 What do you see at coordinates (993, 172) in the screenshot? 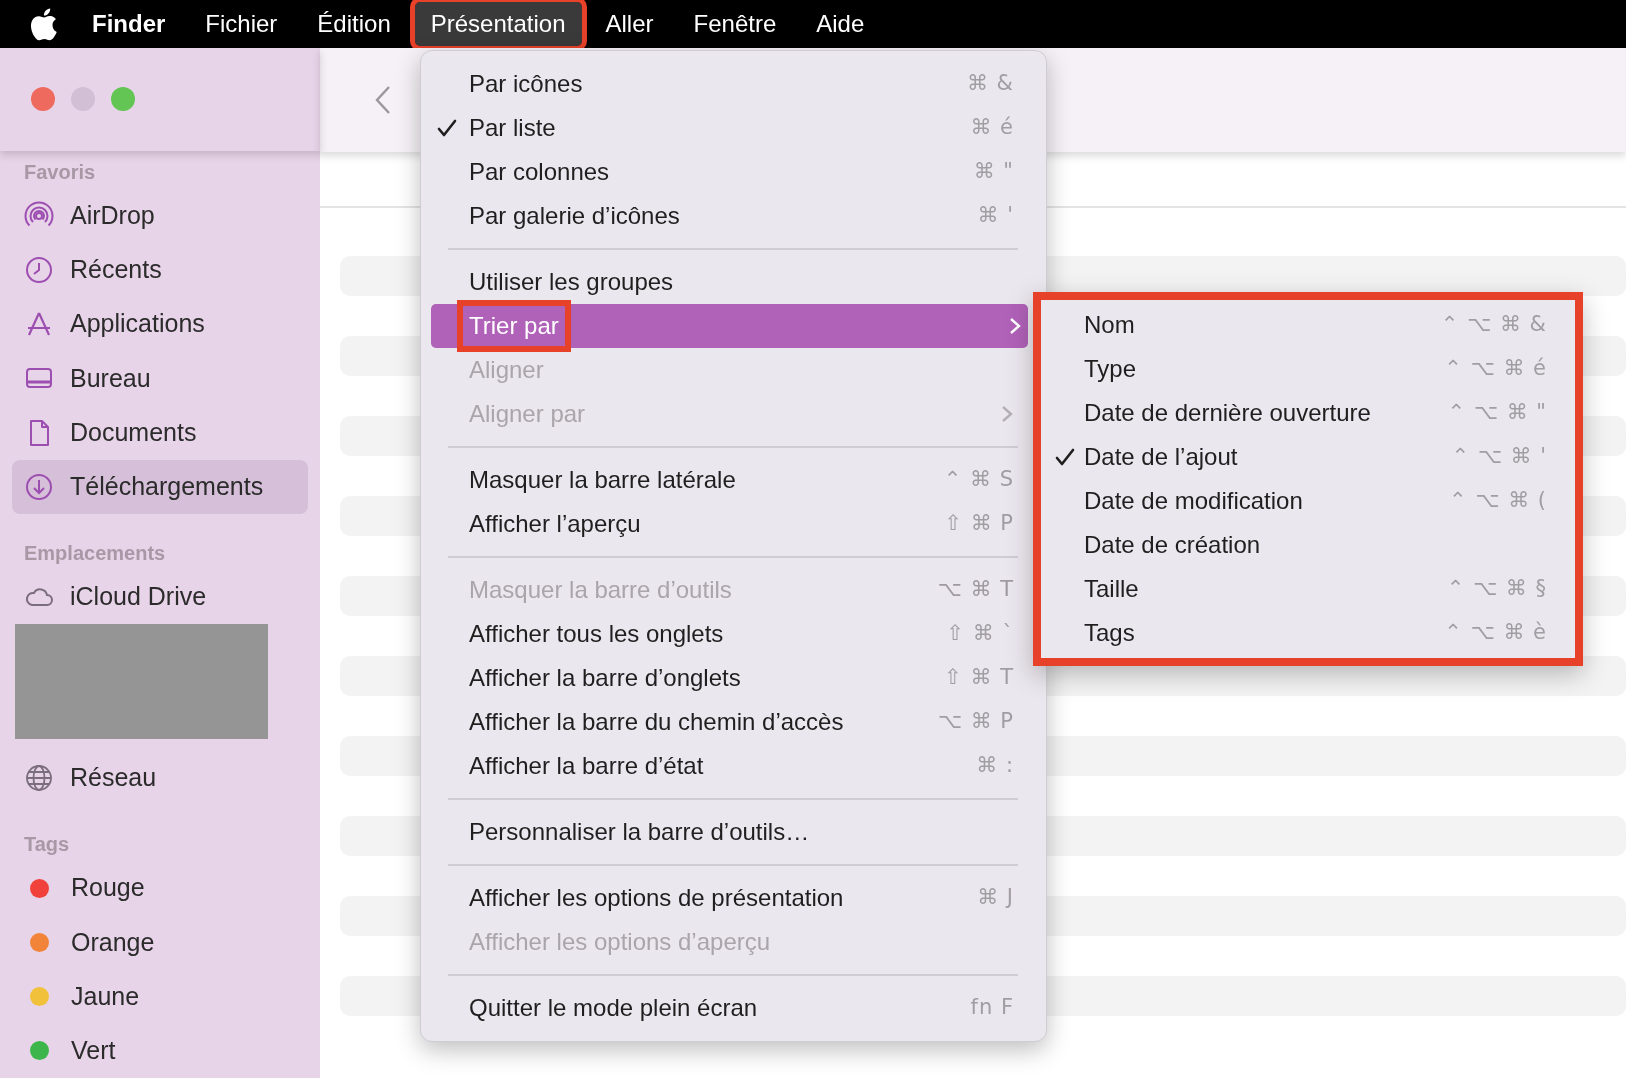
I see `shortcut-text: ⌘ "` at bounding box center [993, 172].